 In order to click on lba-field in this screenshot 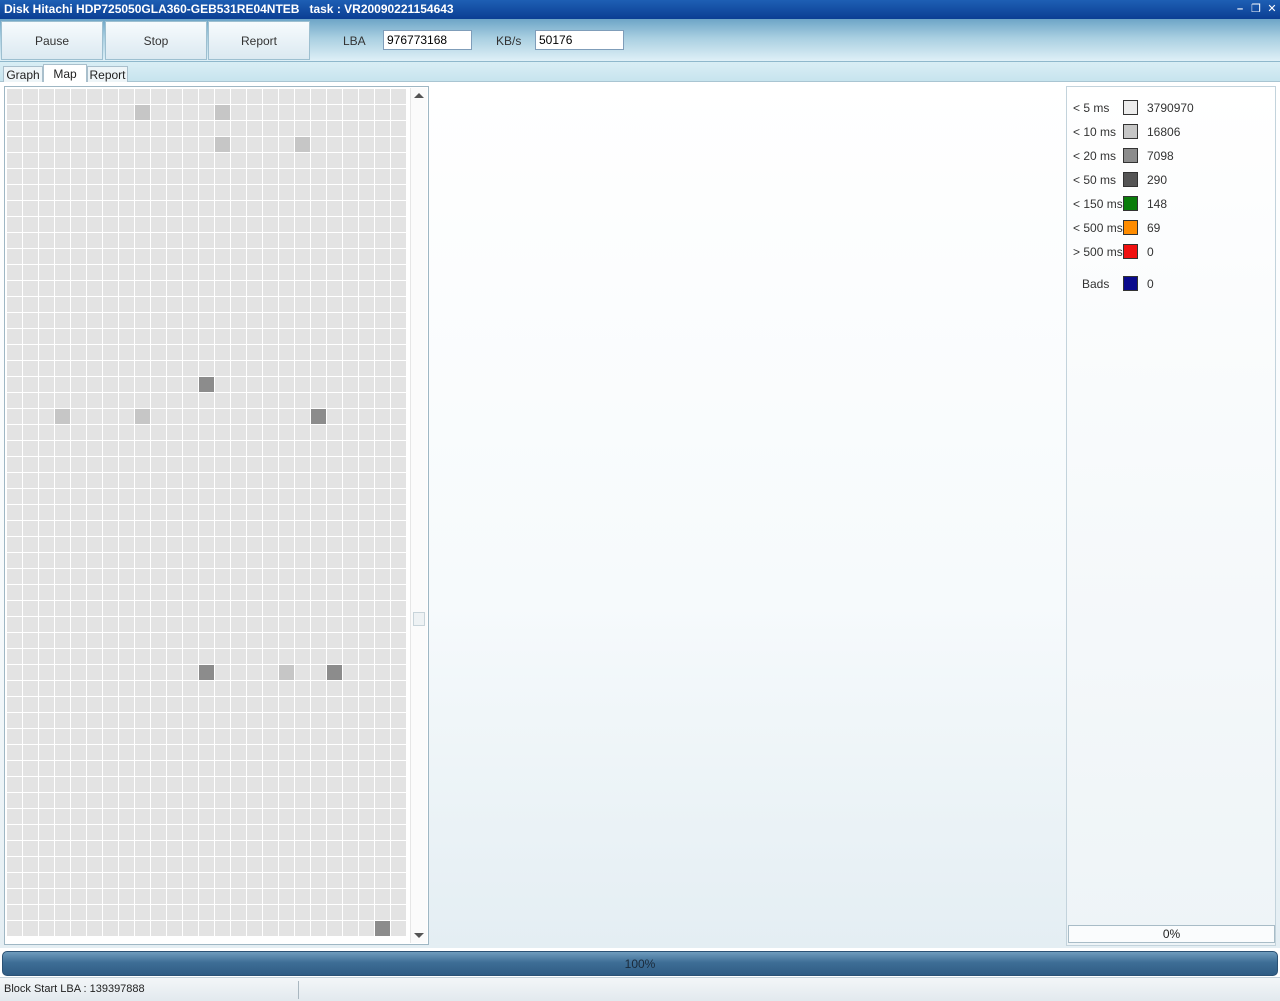, I will do `click(427, 40)`.